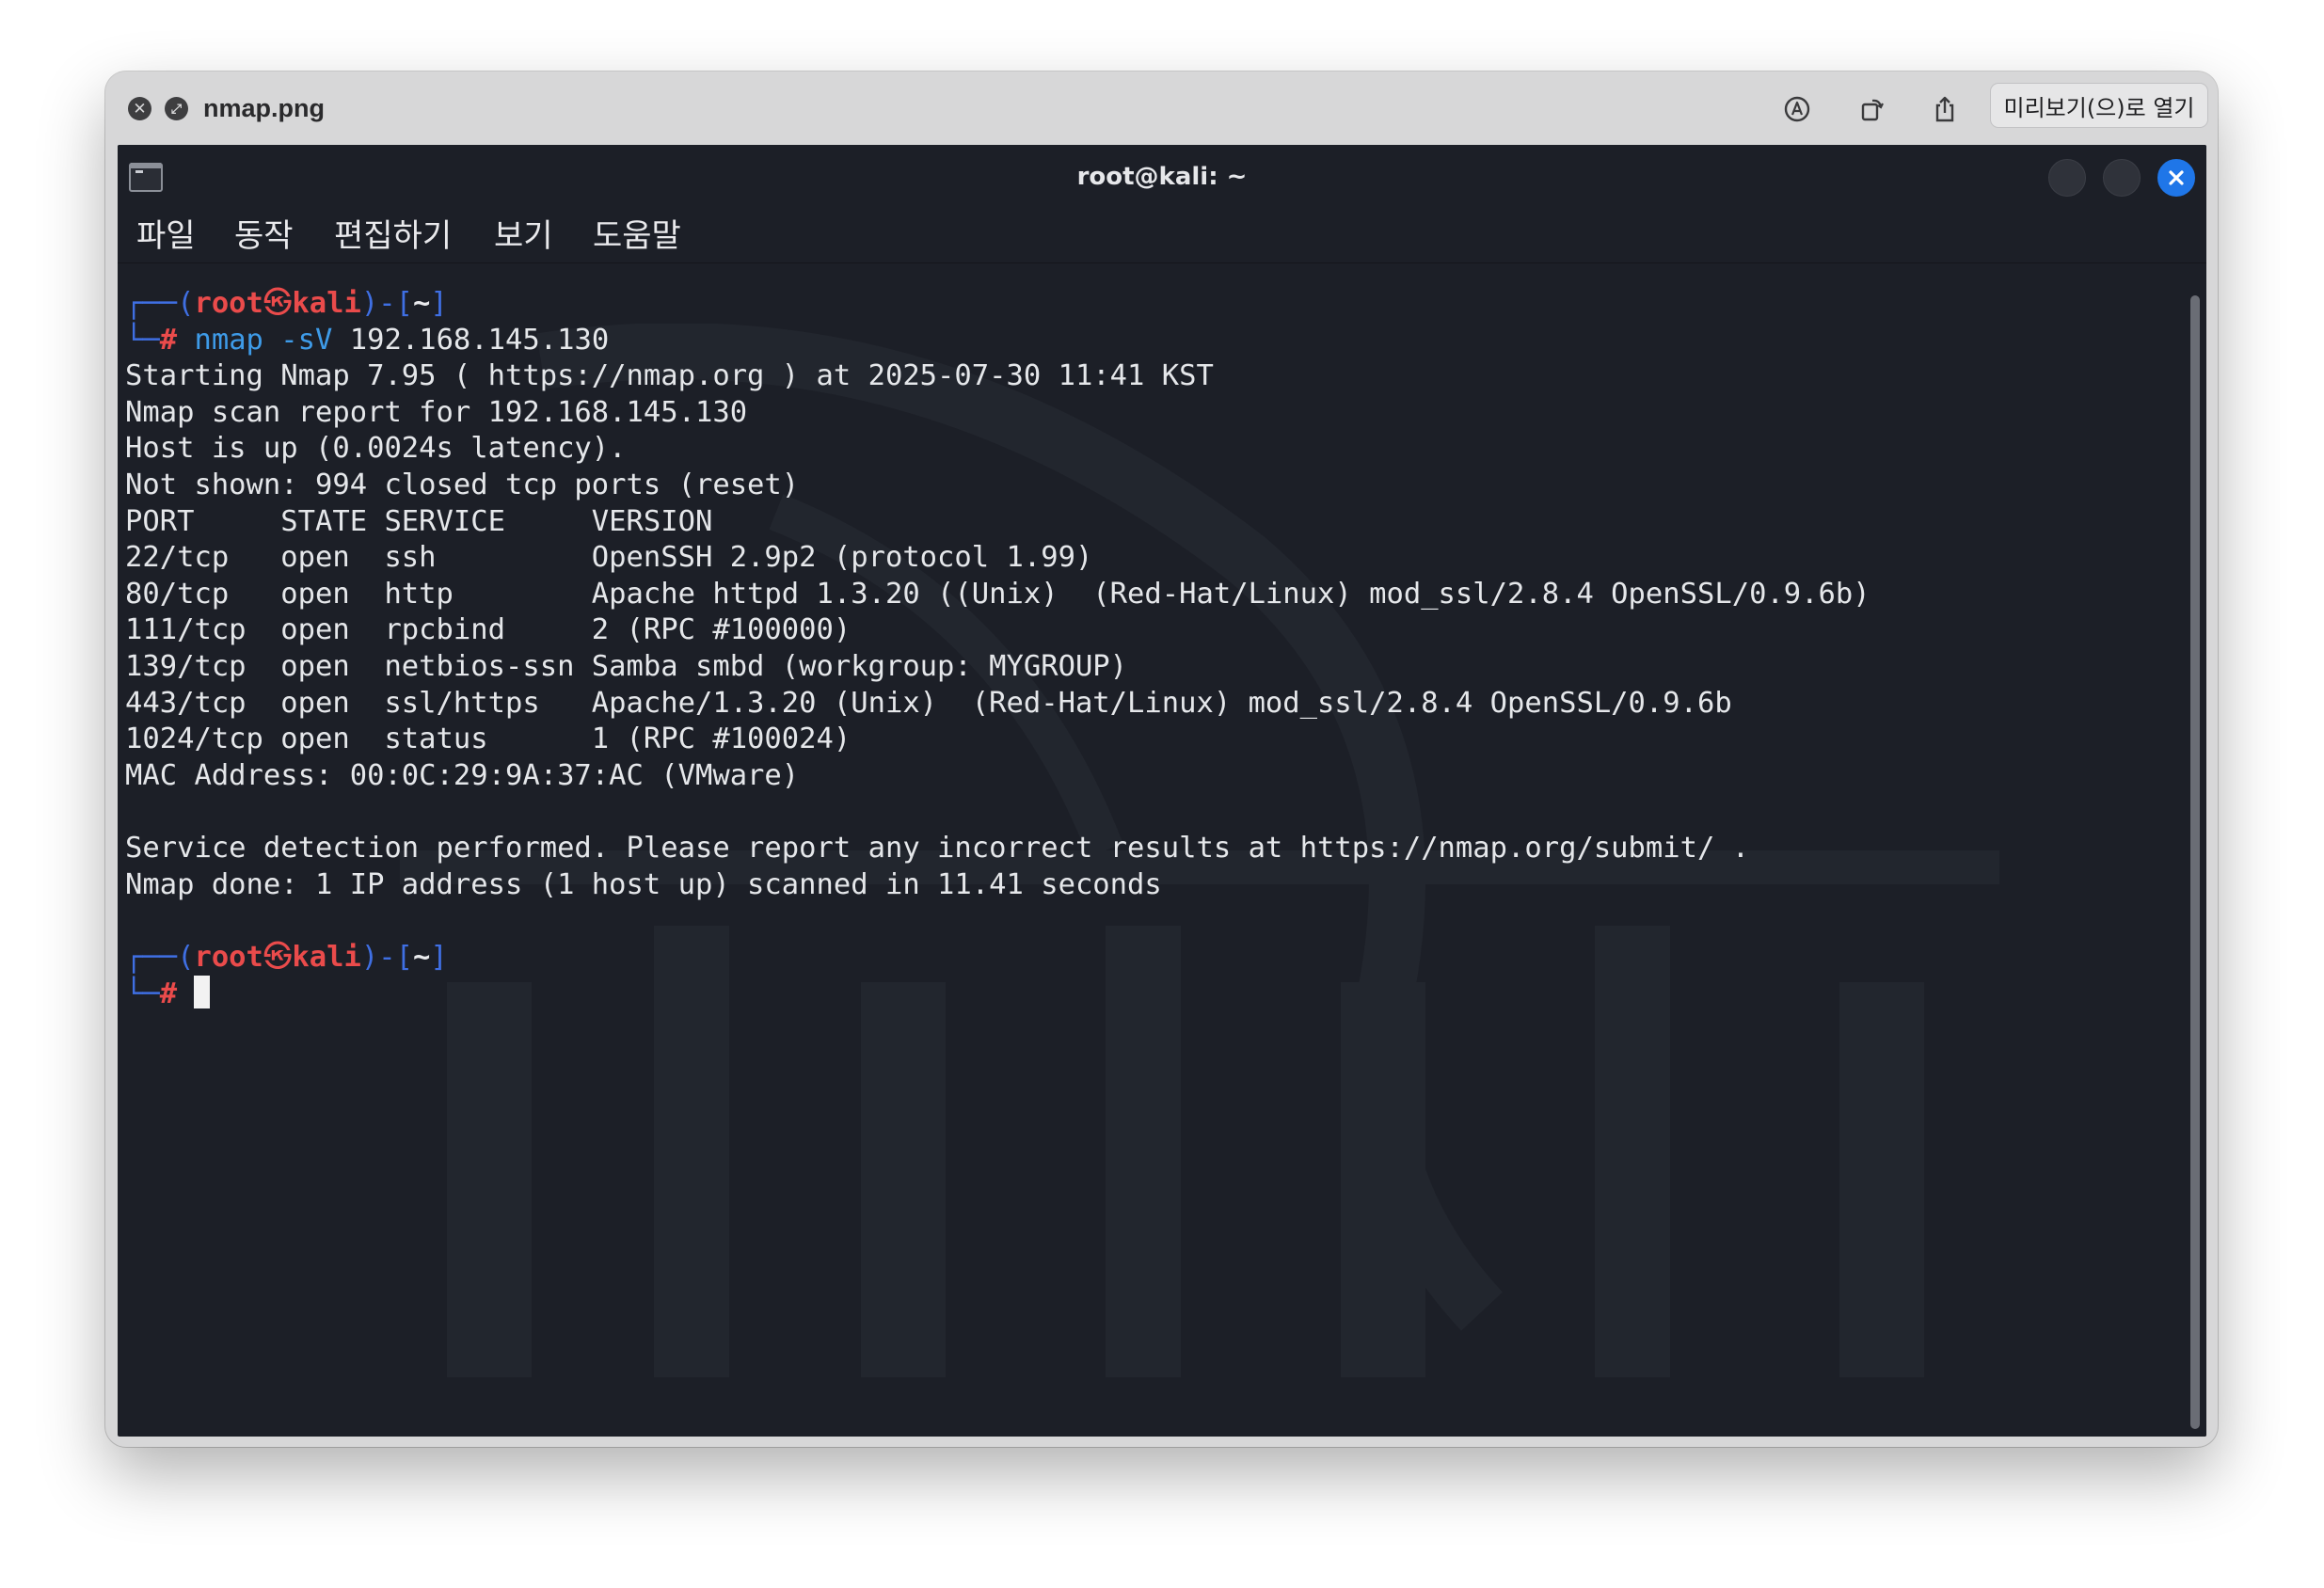 The image size is (2324, 1588). Describe the element at coordinates (202, 992) in the screenshot. I see `text-cursor` at that location.